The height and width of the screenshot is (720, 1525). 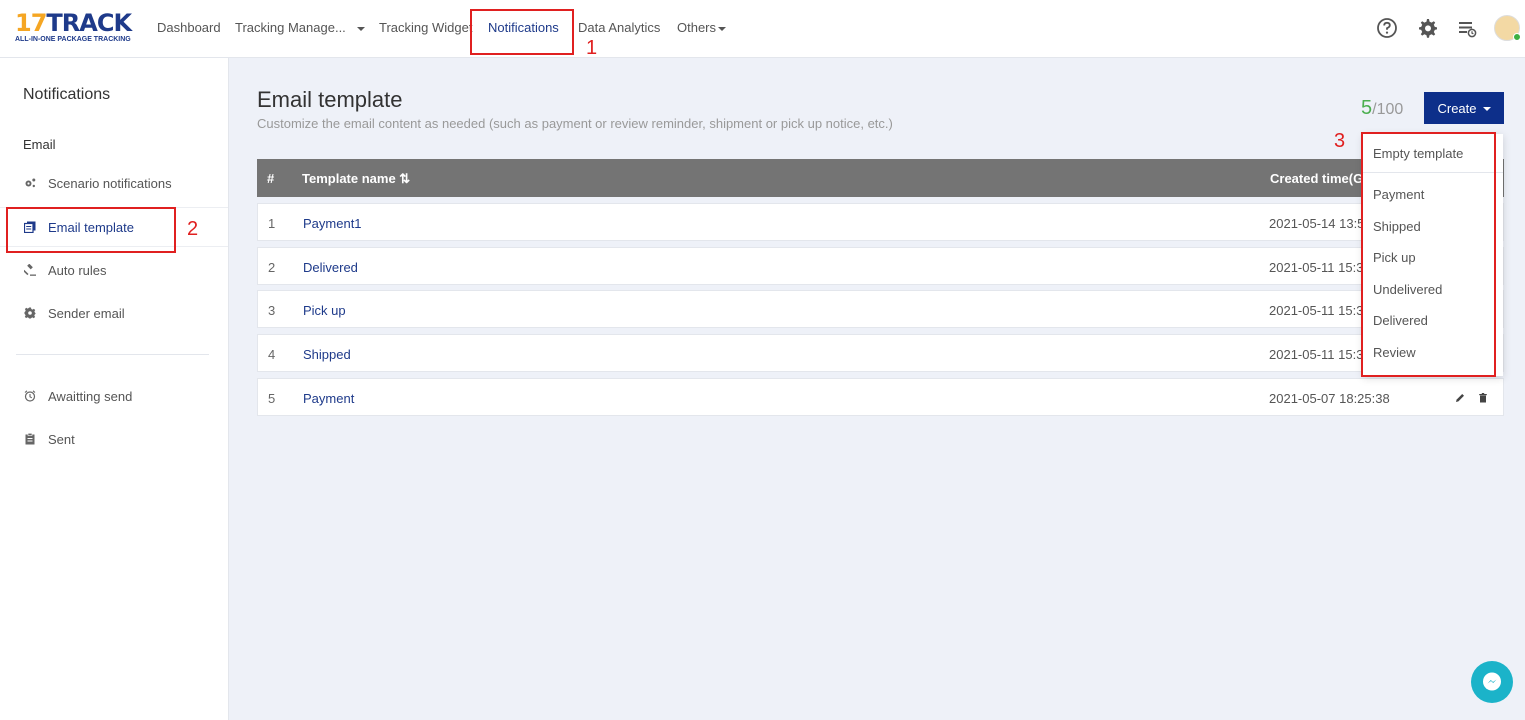 I want to click on task-list-icon, so click(x=1467, y=28).